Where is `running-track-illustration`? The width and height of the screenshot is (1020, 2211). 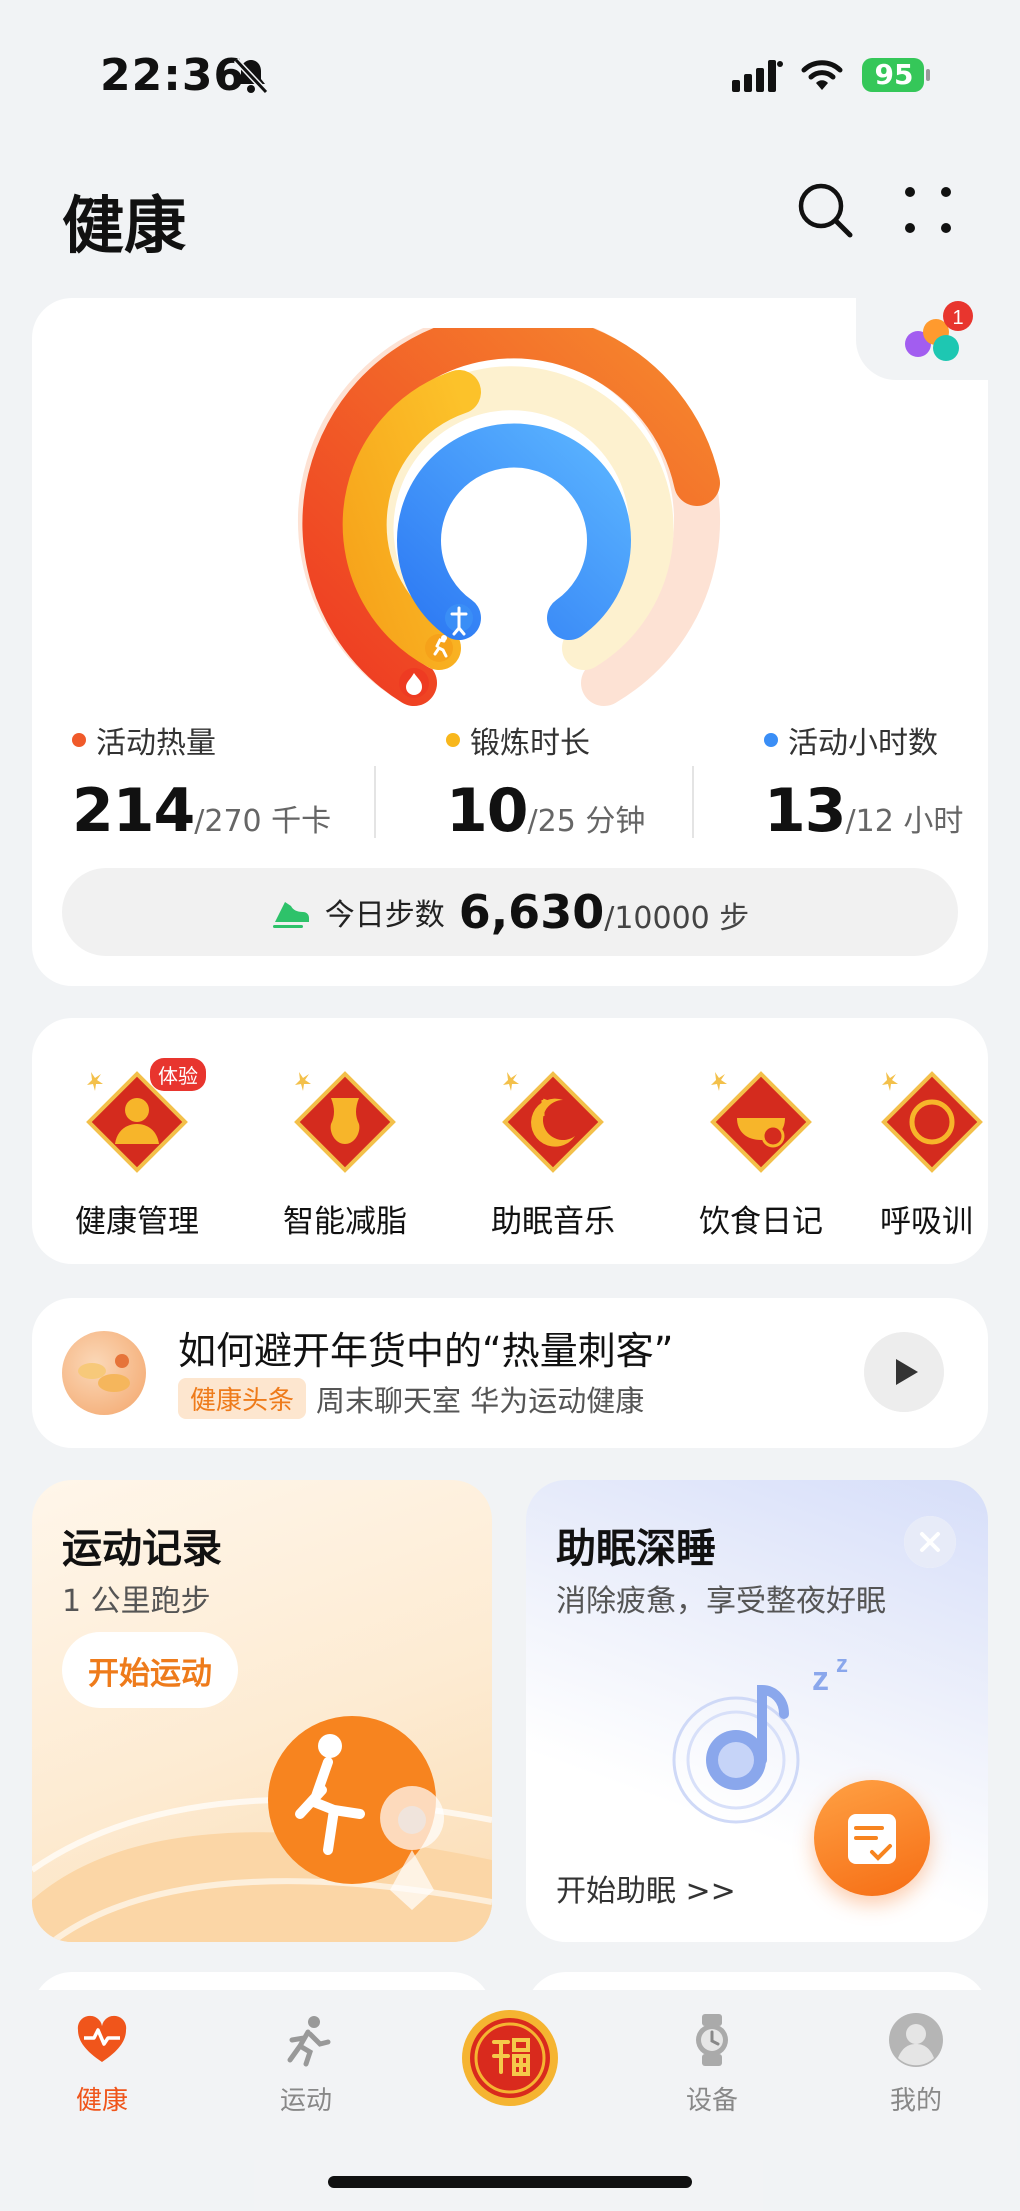
running-track-illustration is located at coordinates (262, 1829).